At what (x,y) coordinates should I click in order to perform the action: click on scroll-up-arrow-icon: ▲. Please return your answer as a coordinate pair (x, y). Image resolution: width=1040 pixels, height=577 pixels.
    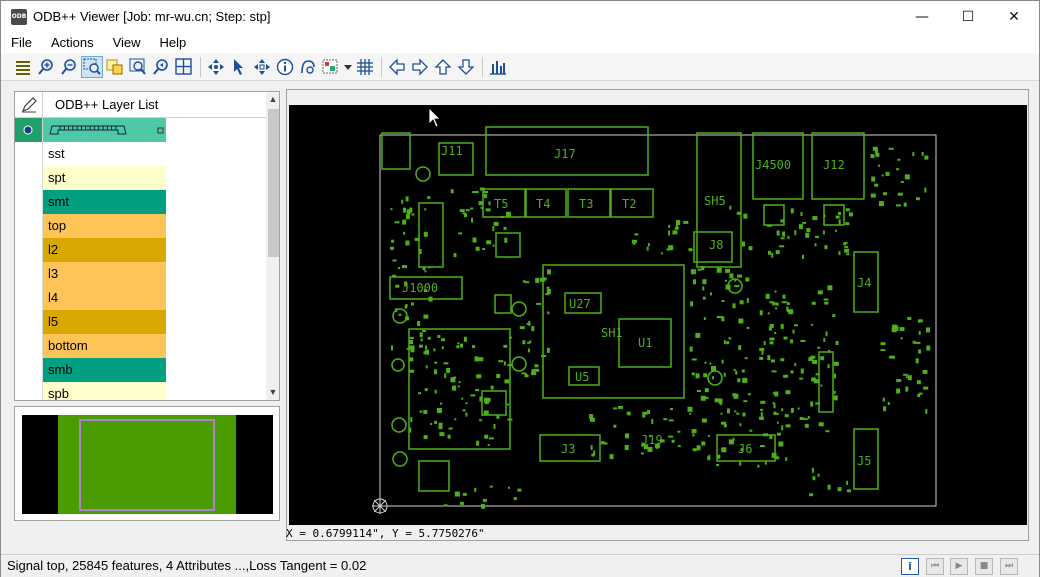
    Looking at the image, I should click on (272, 99).